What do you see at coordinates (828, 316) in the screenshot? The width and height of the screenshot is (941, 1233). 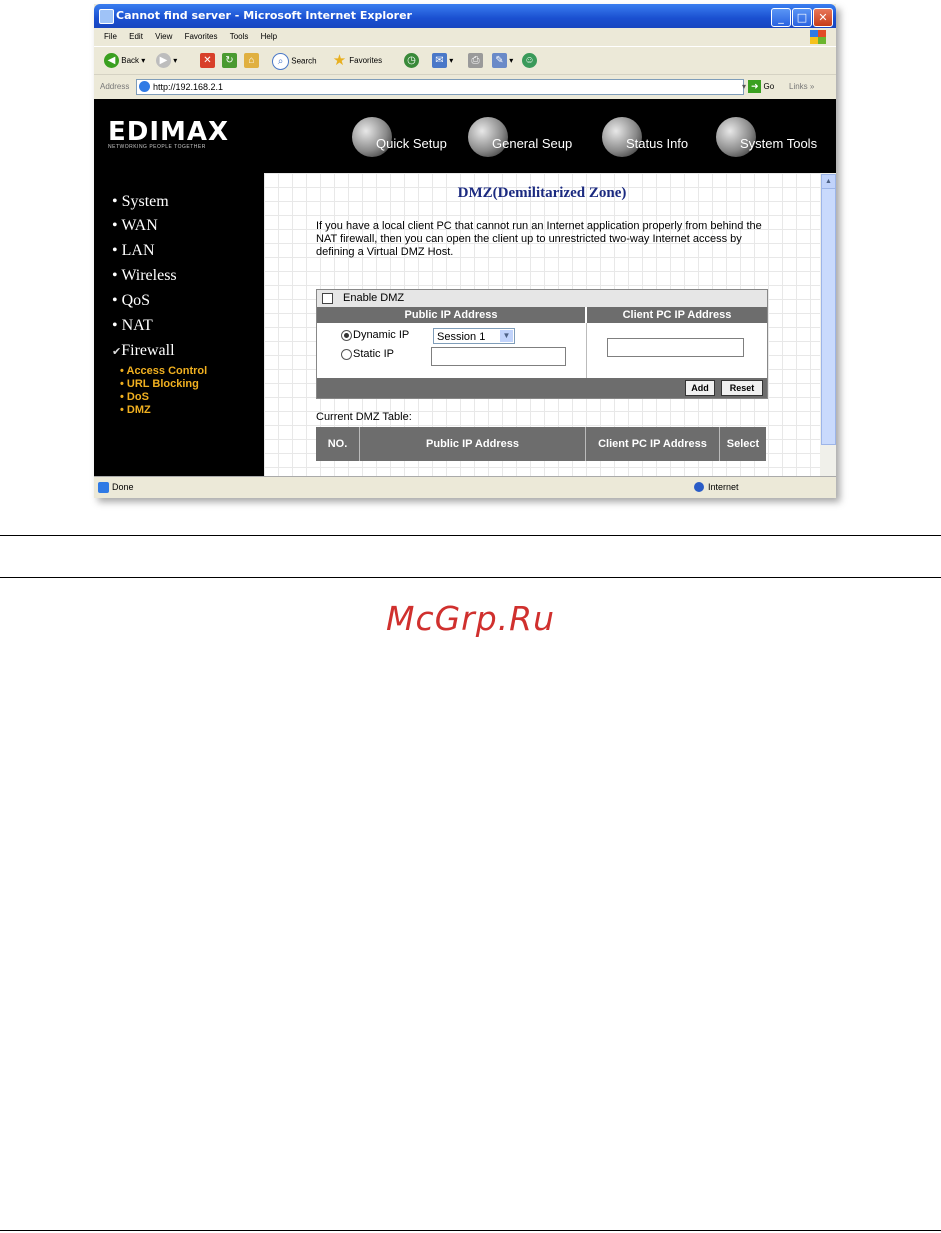 I see `scroll-thumb` at bounding box center [828, 316].